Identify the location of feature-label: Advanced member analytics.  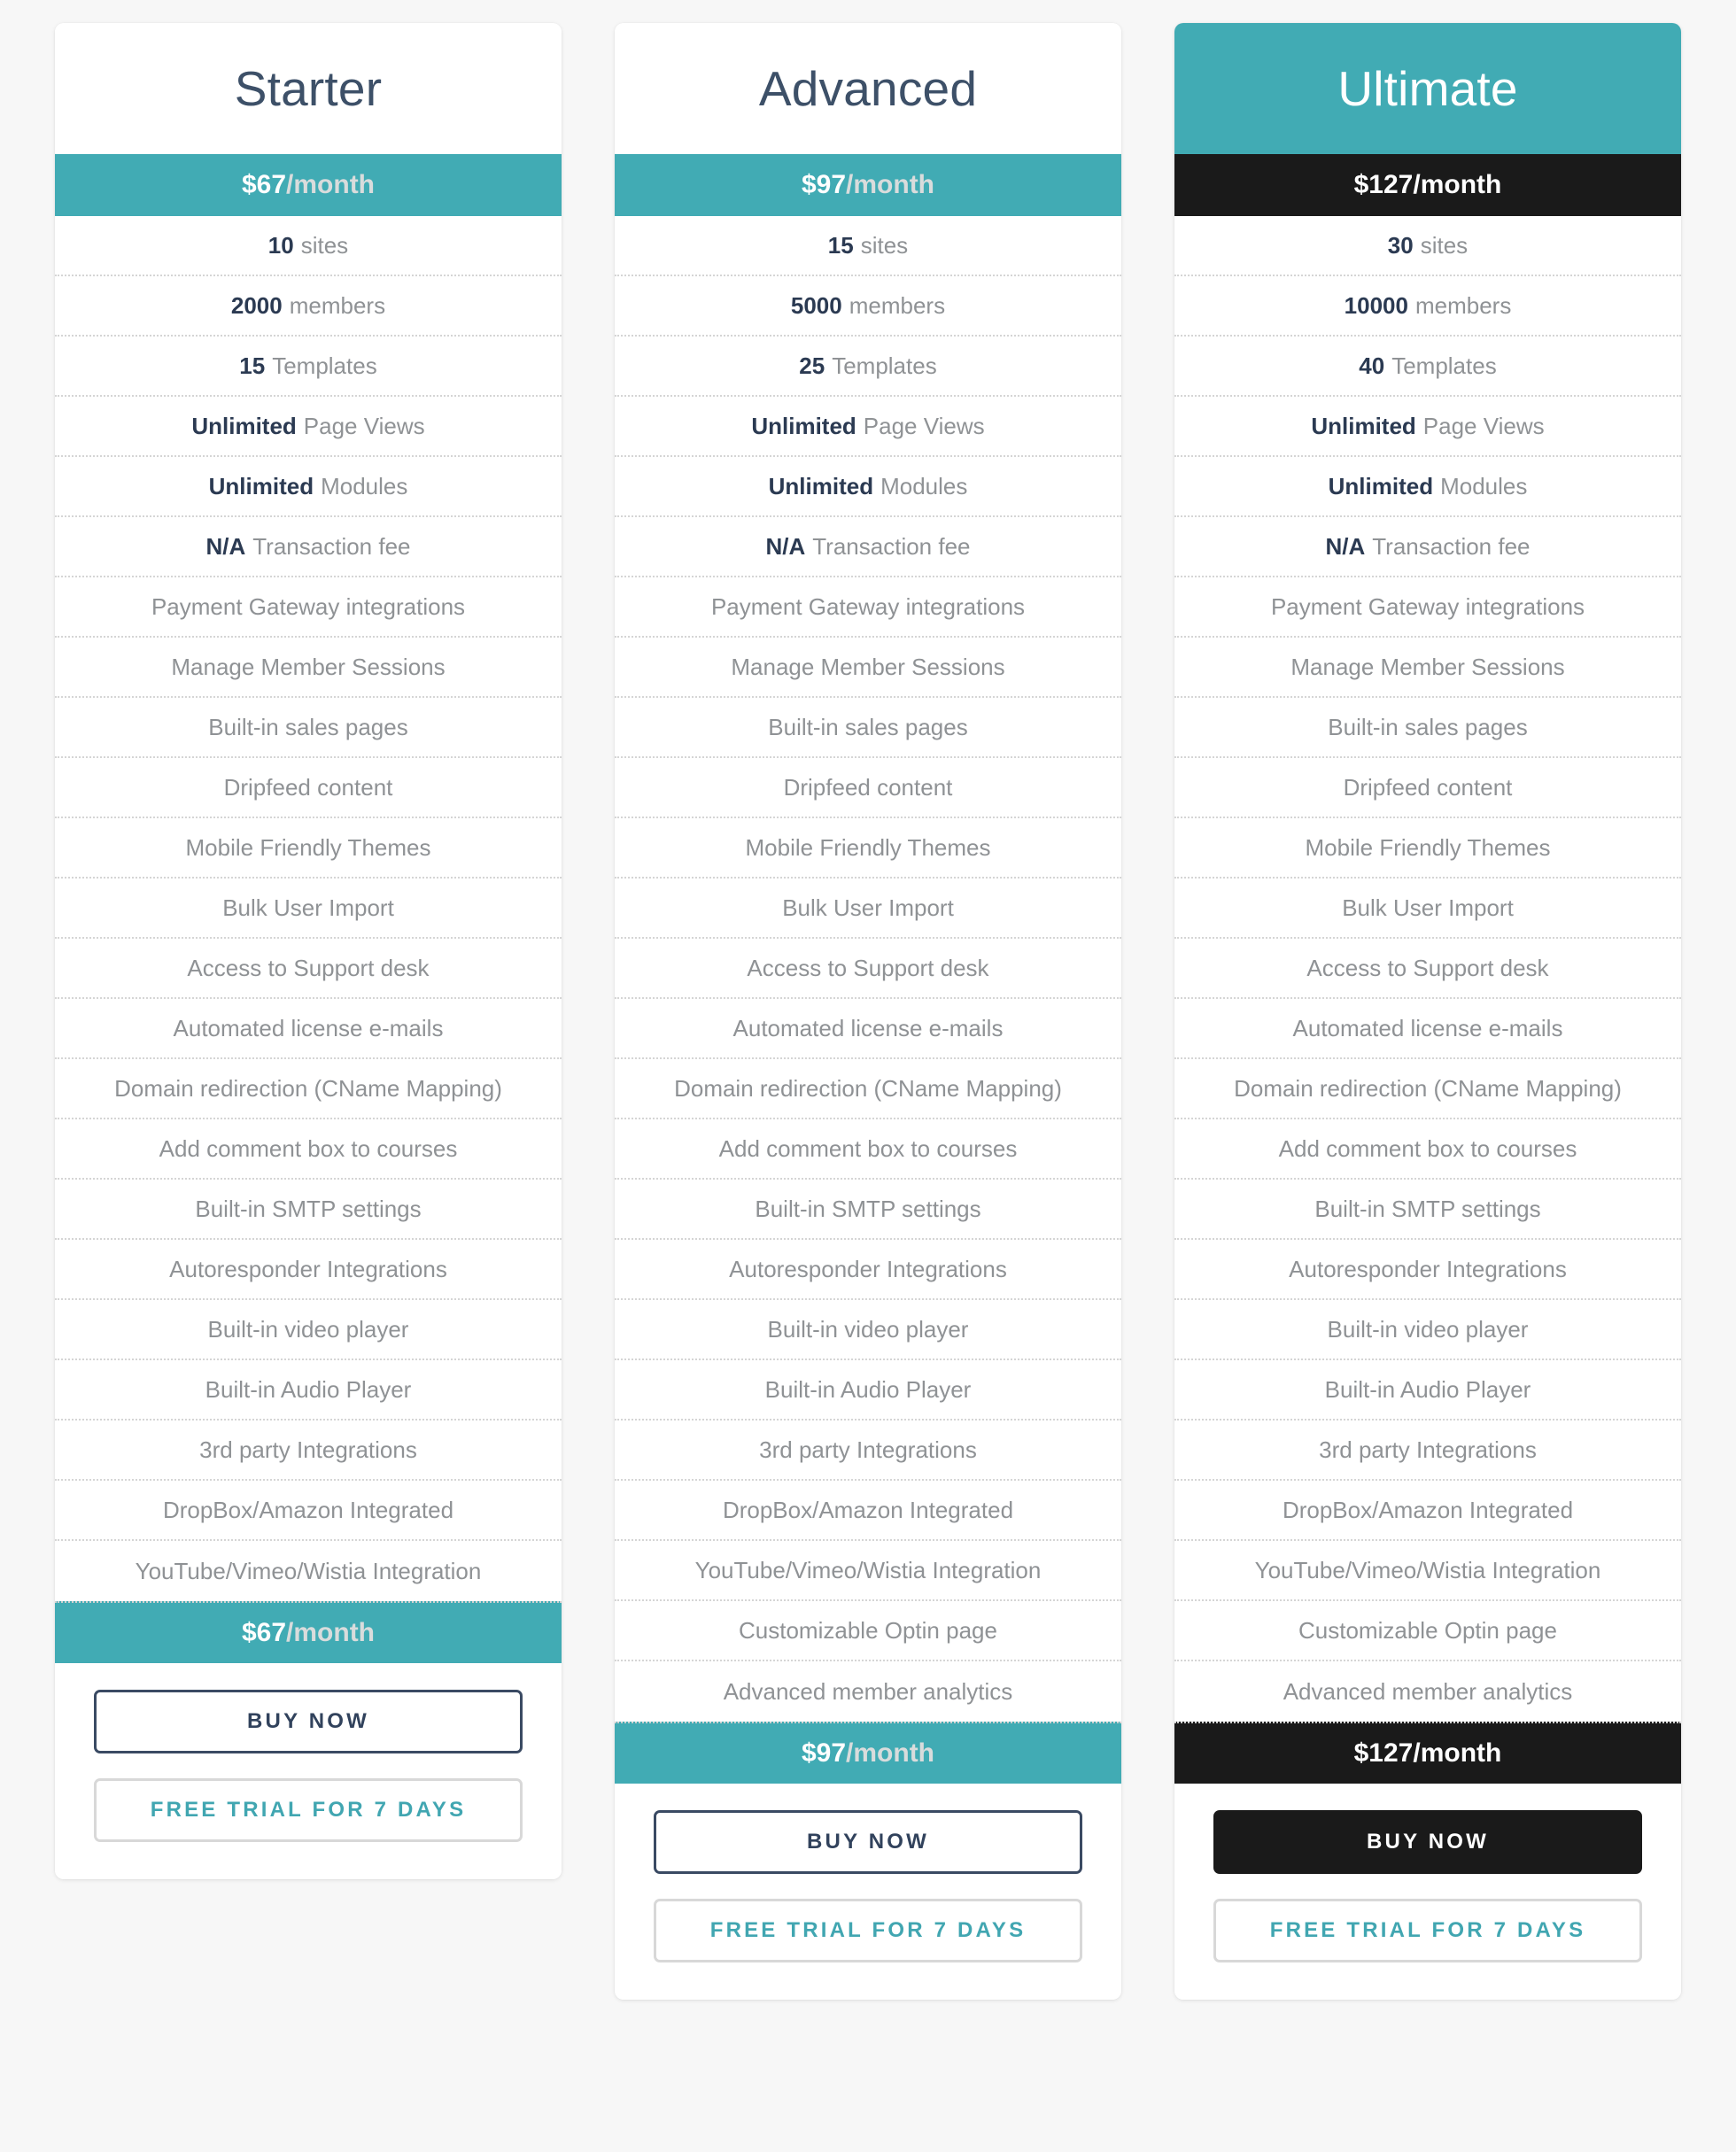
(868, 1691).